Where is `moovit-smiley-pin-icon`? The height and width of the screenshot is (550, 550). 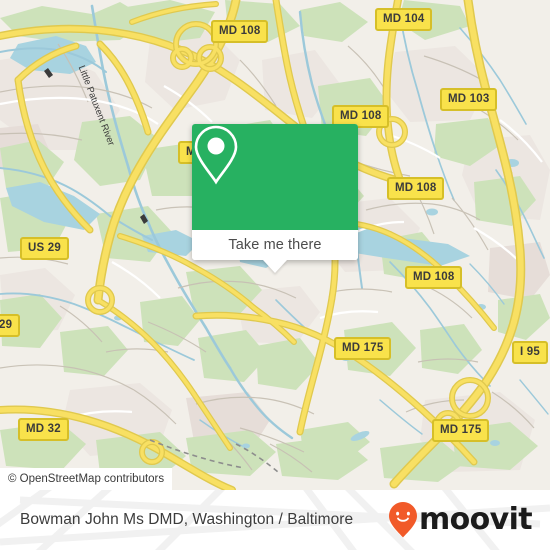 moovit-smiley-pin-icon is located at coordinates (402, 520).